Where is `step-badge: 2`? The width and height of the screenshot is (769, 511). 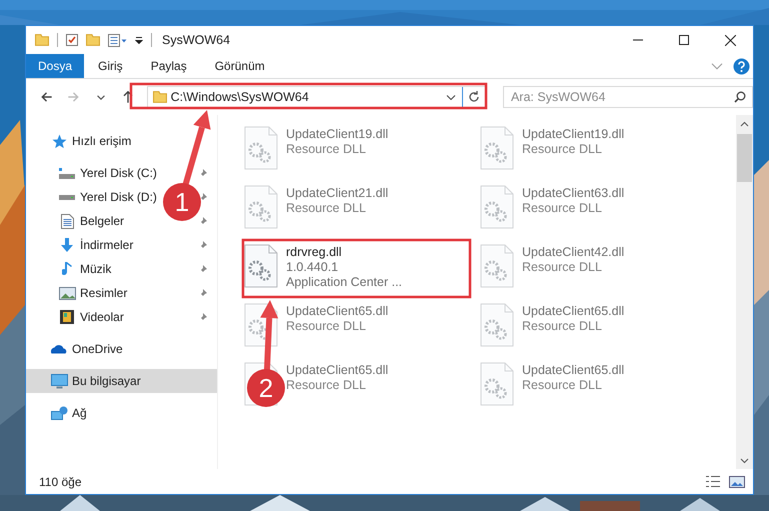
step-badge: 2 is located at coordinates (266, 388).